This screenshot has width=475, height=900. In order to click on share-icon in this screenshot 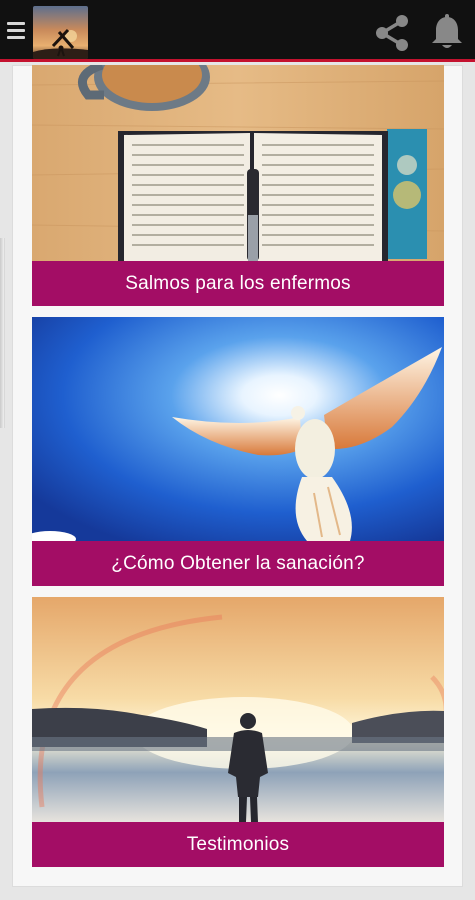, I will do `click(392, 33)`.